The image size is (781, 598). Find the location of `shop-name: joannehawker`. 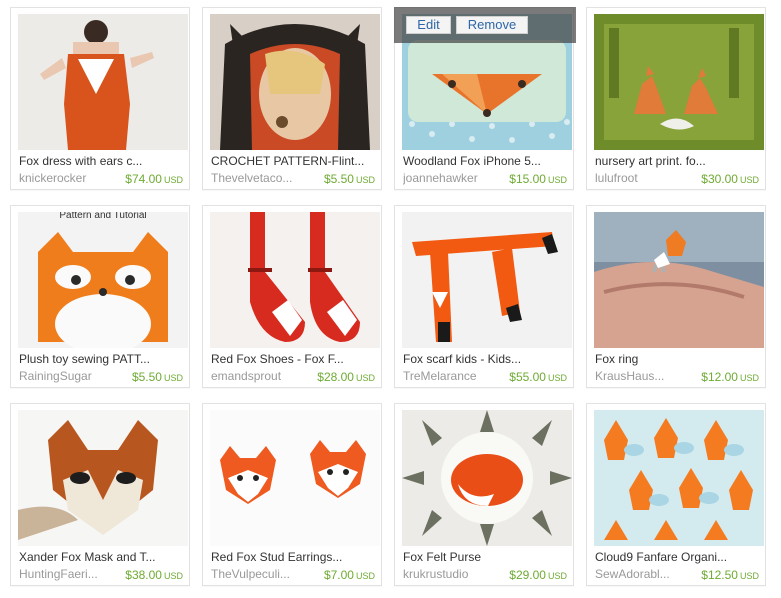

shop-name: joannehawker is located at coordinates (452, 178).